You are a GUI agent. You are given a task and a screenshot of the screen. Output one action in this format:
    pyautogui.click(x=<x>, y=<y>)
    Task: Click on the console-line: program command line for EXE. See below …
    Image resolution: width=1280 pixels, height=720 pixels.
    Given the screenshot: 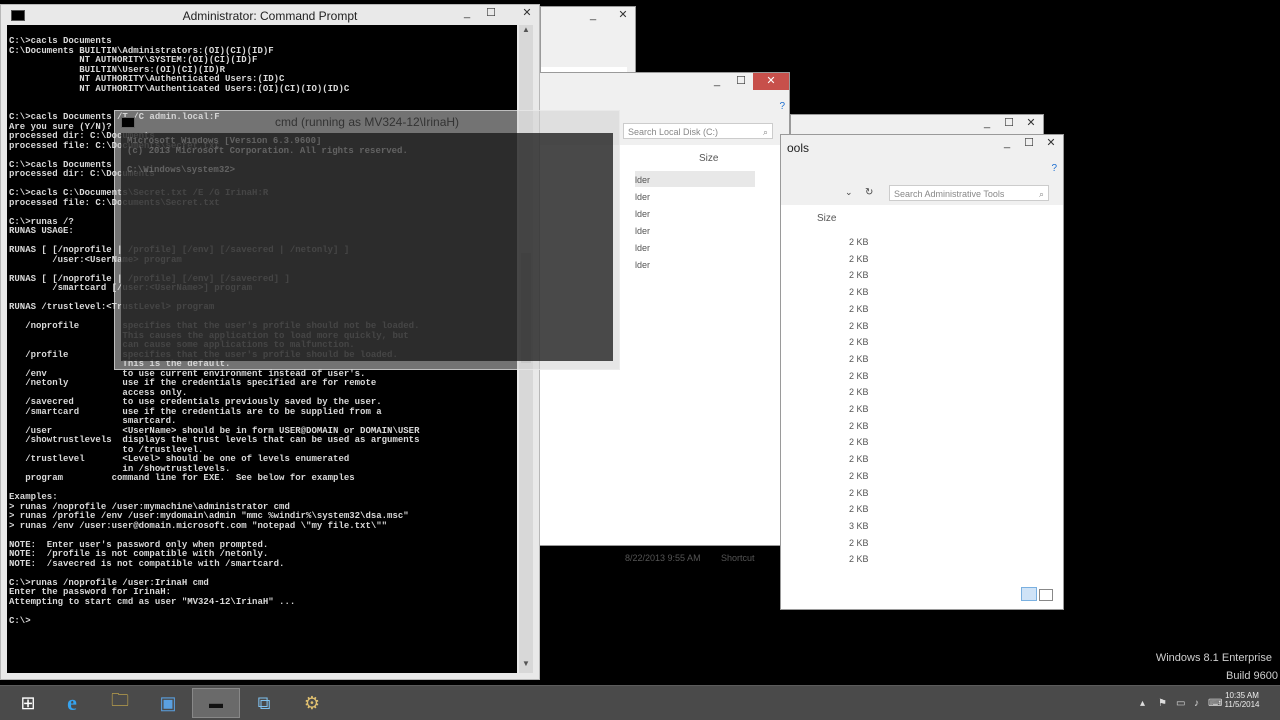 What is the action you would take?
    pyautogui.click(x=182, y=478)
    